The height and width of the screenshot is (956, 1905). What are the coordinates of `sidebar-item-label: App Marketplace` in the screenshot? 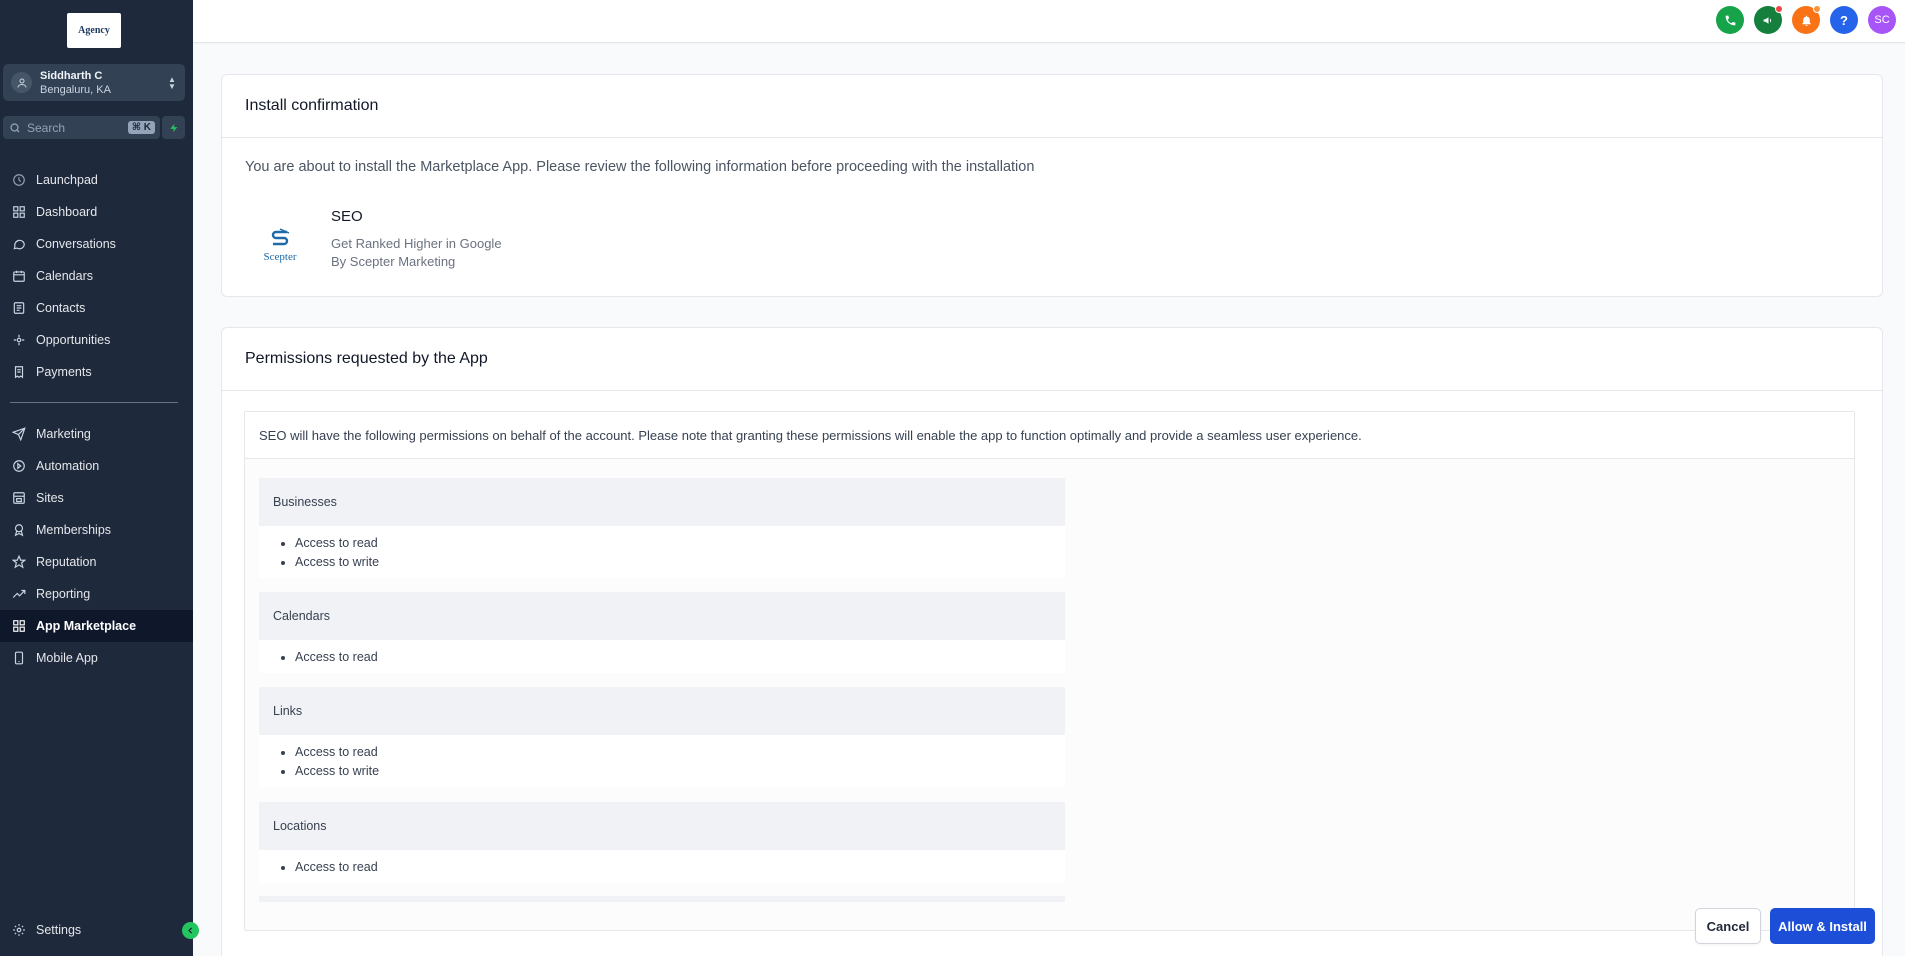 It's located at (86, 626).